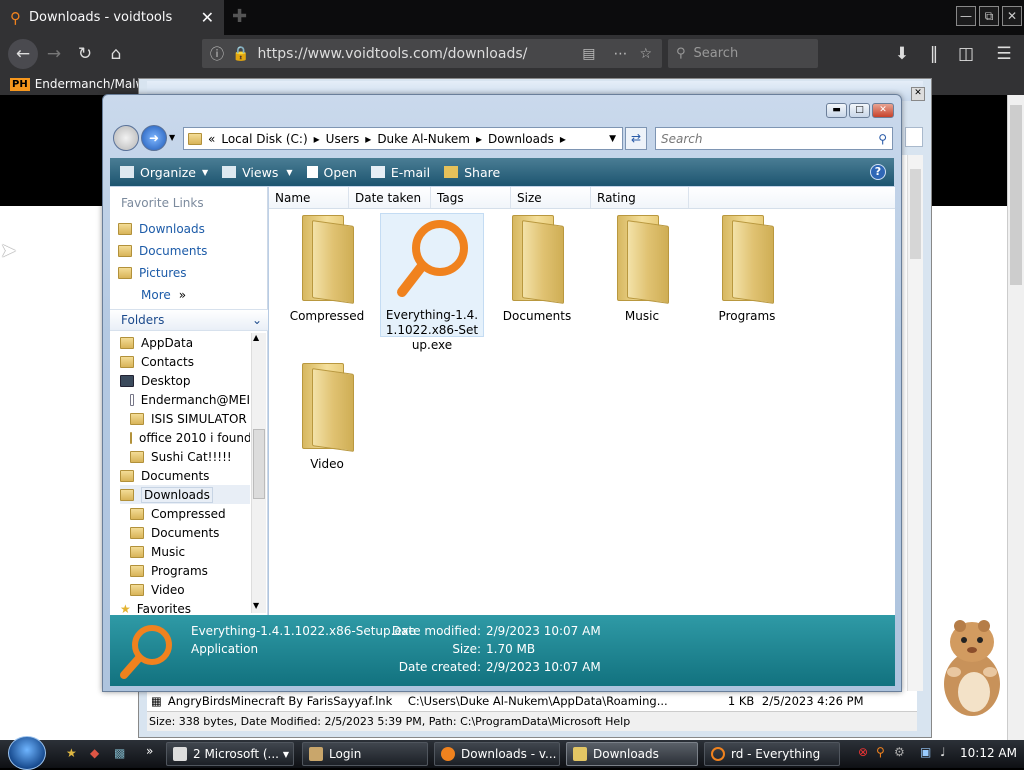 Image resolution: width=1024 pixels, height=770 pixels. I want to click on tree-scrollbar: ▲ ▼, so click(258, 473).